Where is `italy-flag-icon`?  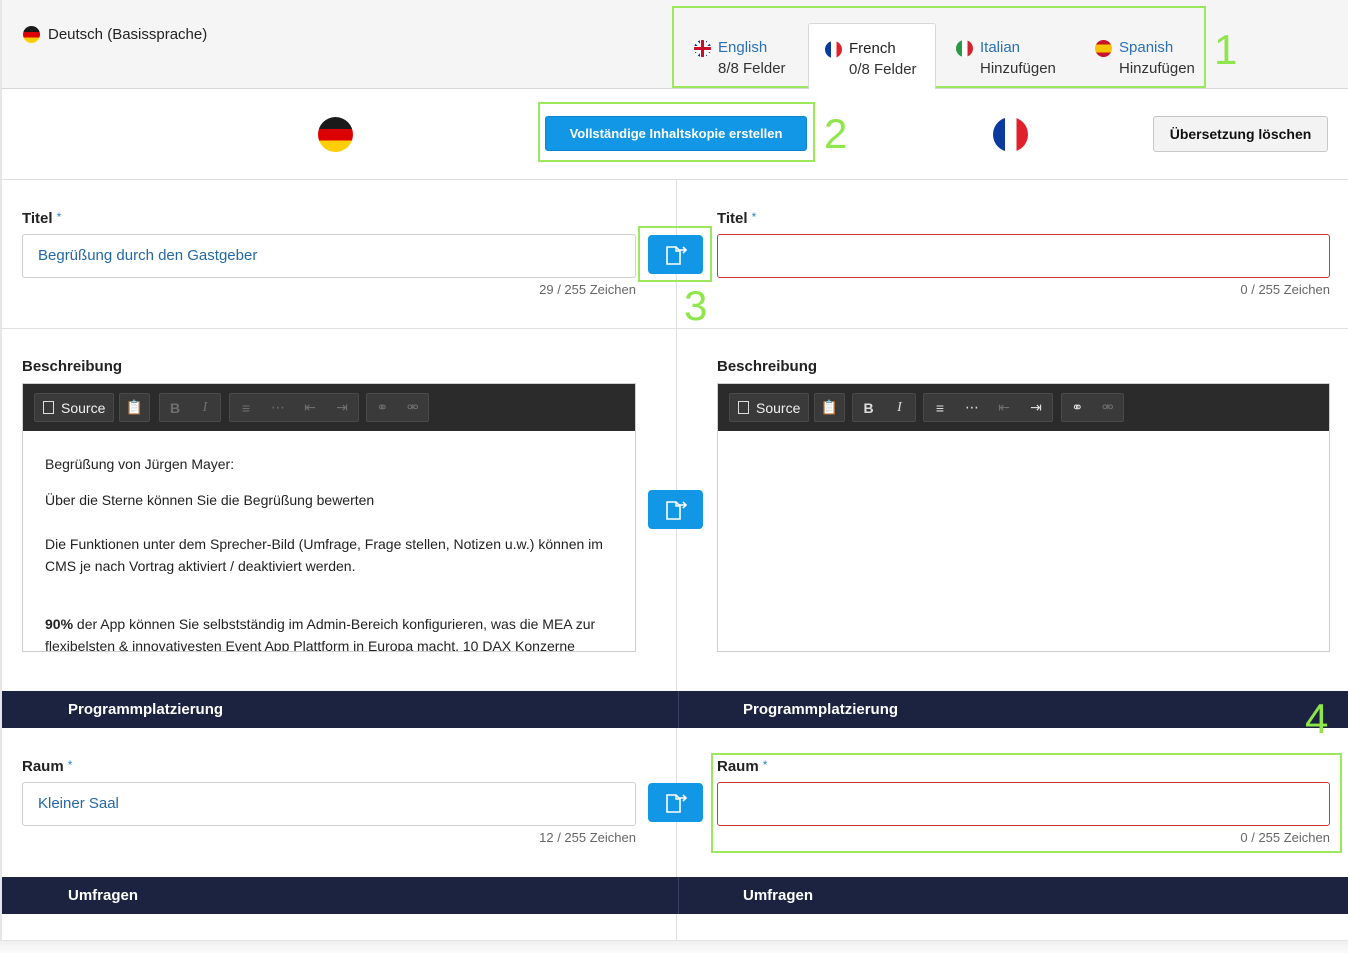
italy-flag-icon is located at coordinates (964, 48).